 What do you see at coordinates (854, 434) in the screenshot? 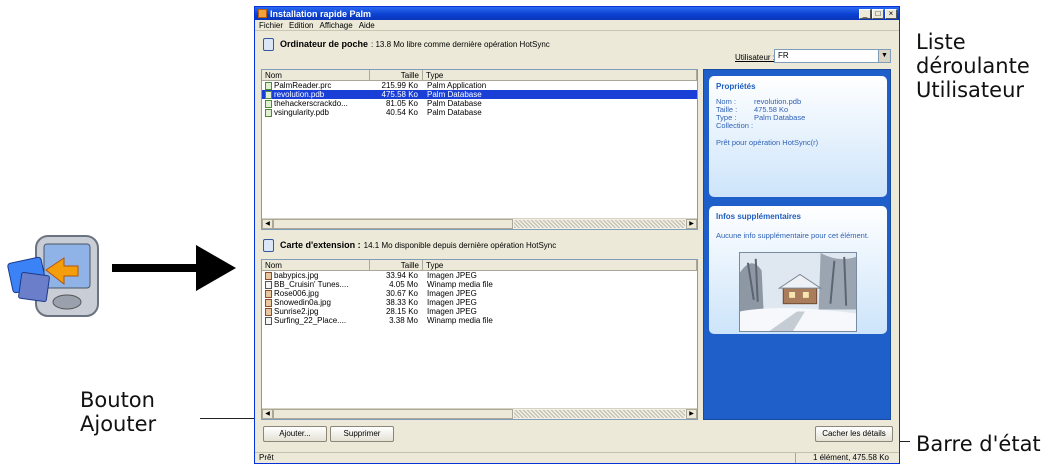
I see `hide-details-button: Cacher les détails` at bounding box center [854, 434].